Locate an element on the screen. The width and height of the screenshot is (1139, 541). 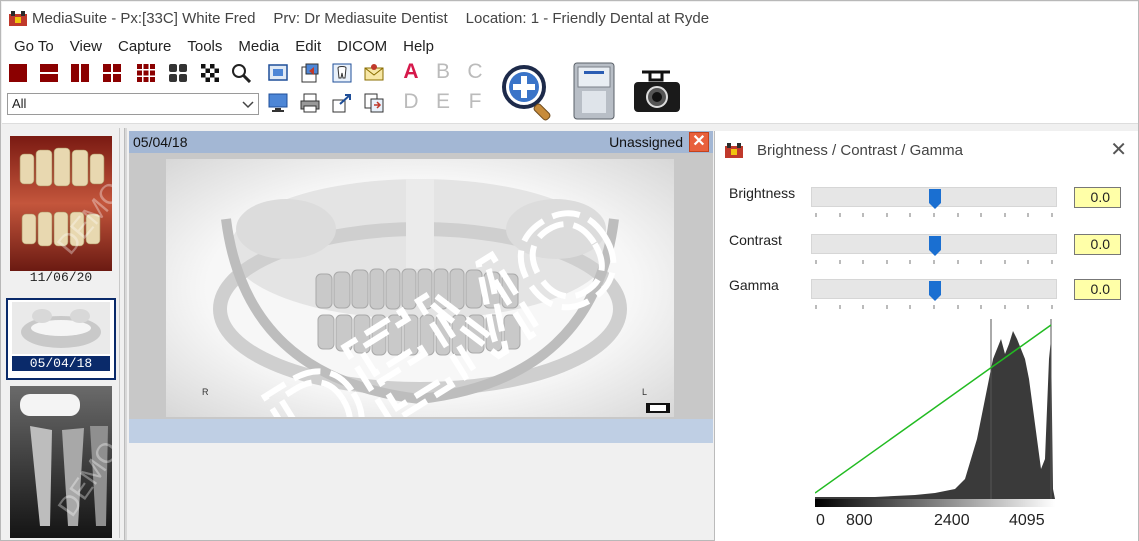
viewer-footer is located at coordinates (421, 431).